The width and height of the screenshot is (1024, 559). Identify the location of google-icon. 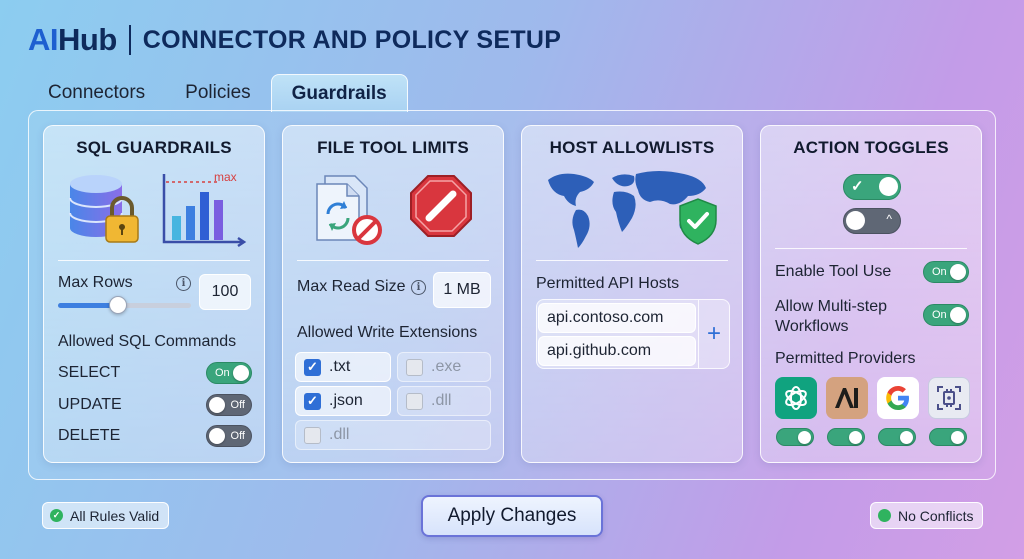
(898, 398).